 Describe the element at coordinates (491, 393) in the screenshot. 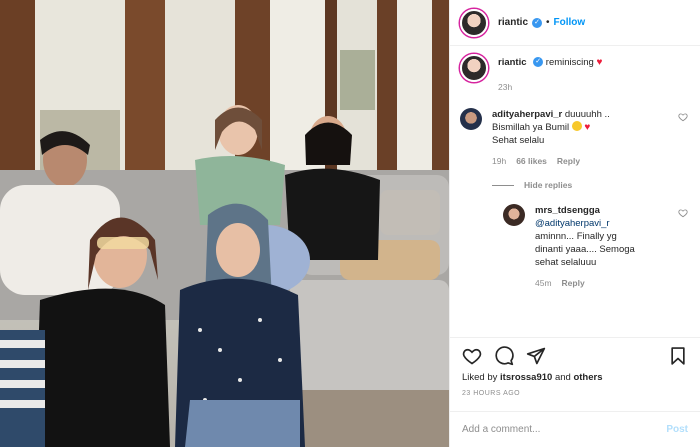

I see `post-timestamp: 23 HOURS AGO` at that location.